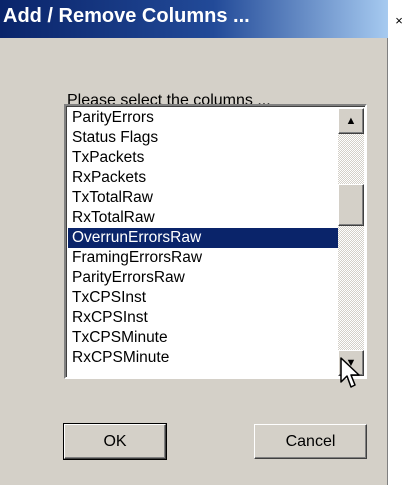 The image size is (409, 485). I want to click on list-item: TxTotalRaw, so click(203, 198).